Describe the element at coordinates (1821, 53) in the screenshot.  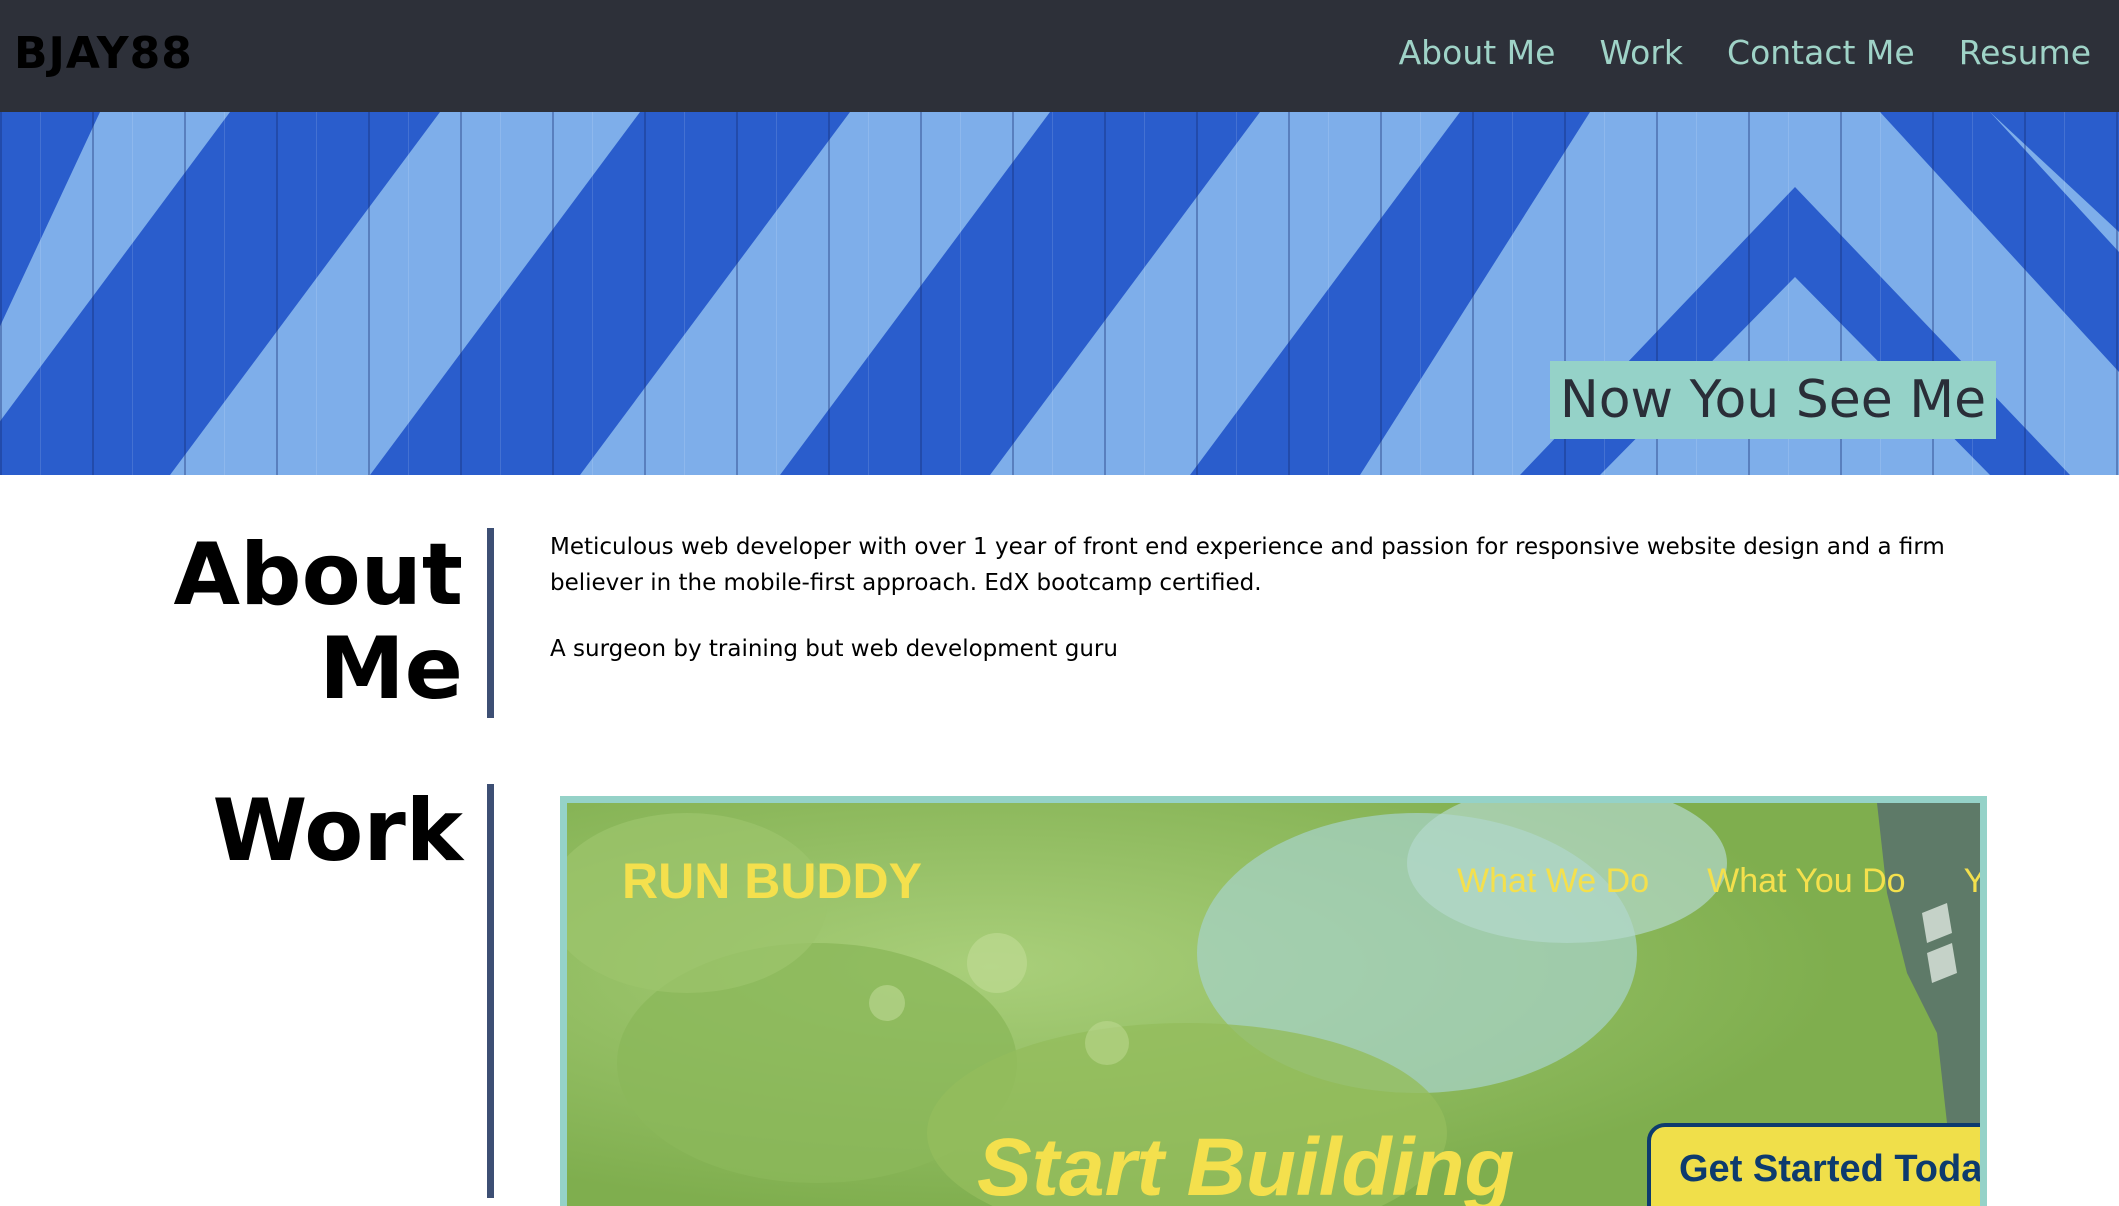
I see `nav-contact-me: Contact Me` at that location.